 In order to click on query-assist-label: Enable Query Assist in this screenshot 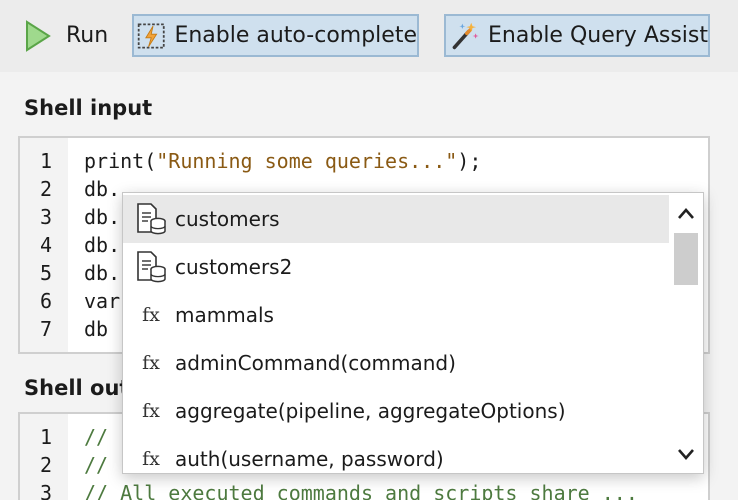, I will do `click(598, 35)`.